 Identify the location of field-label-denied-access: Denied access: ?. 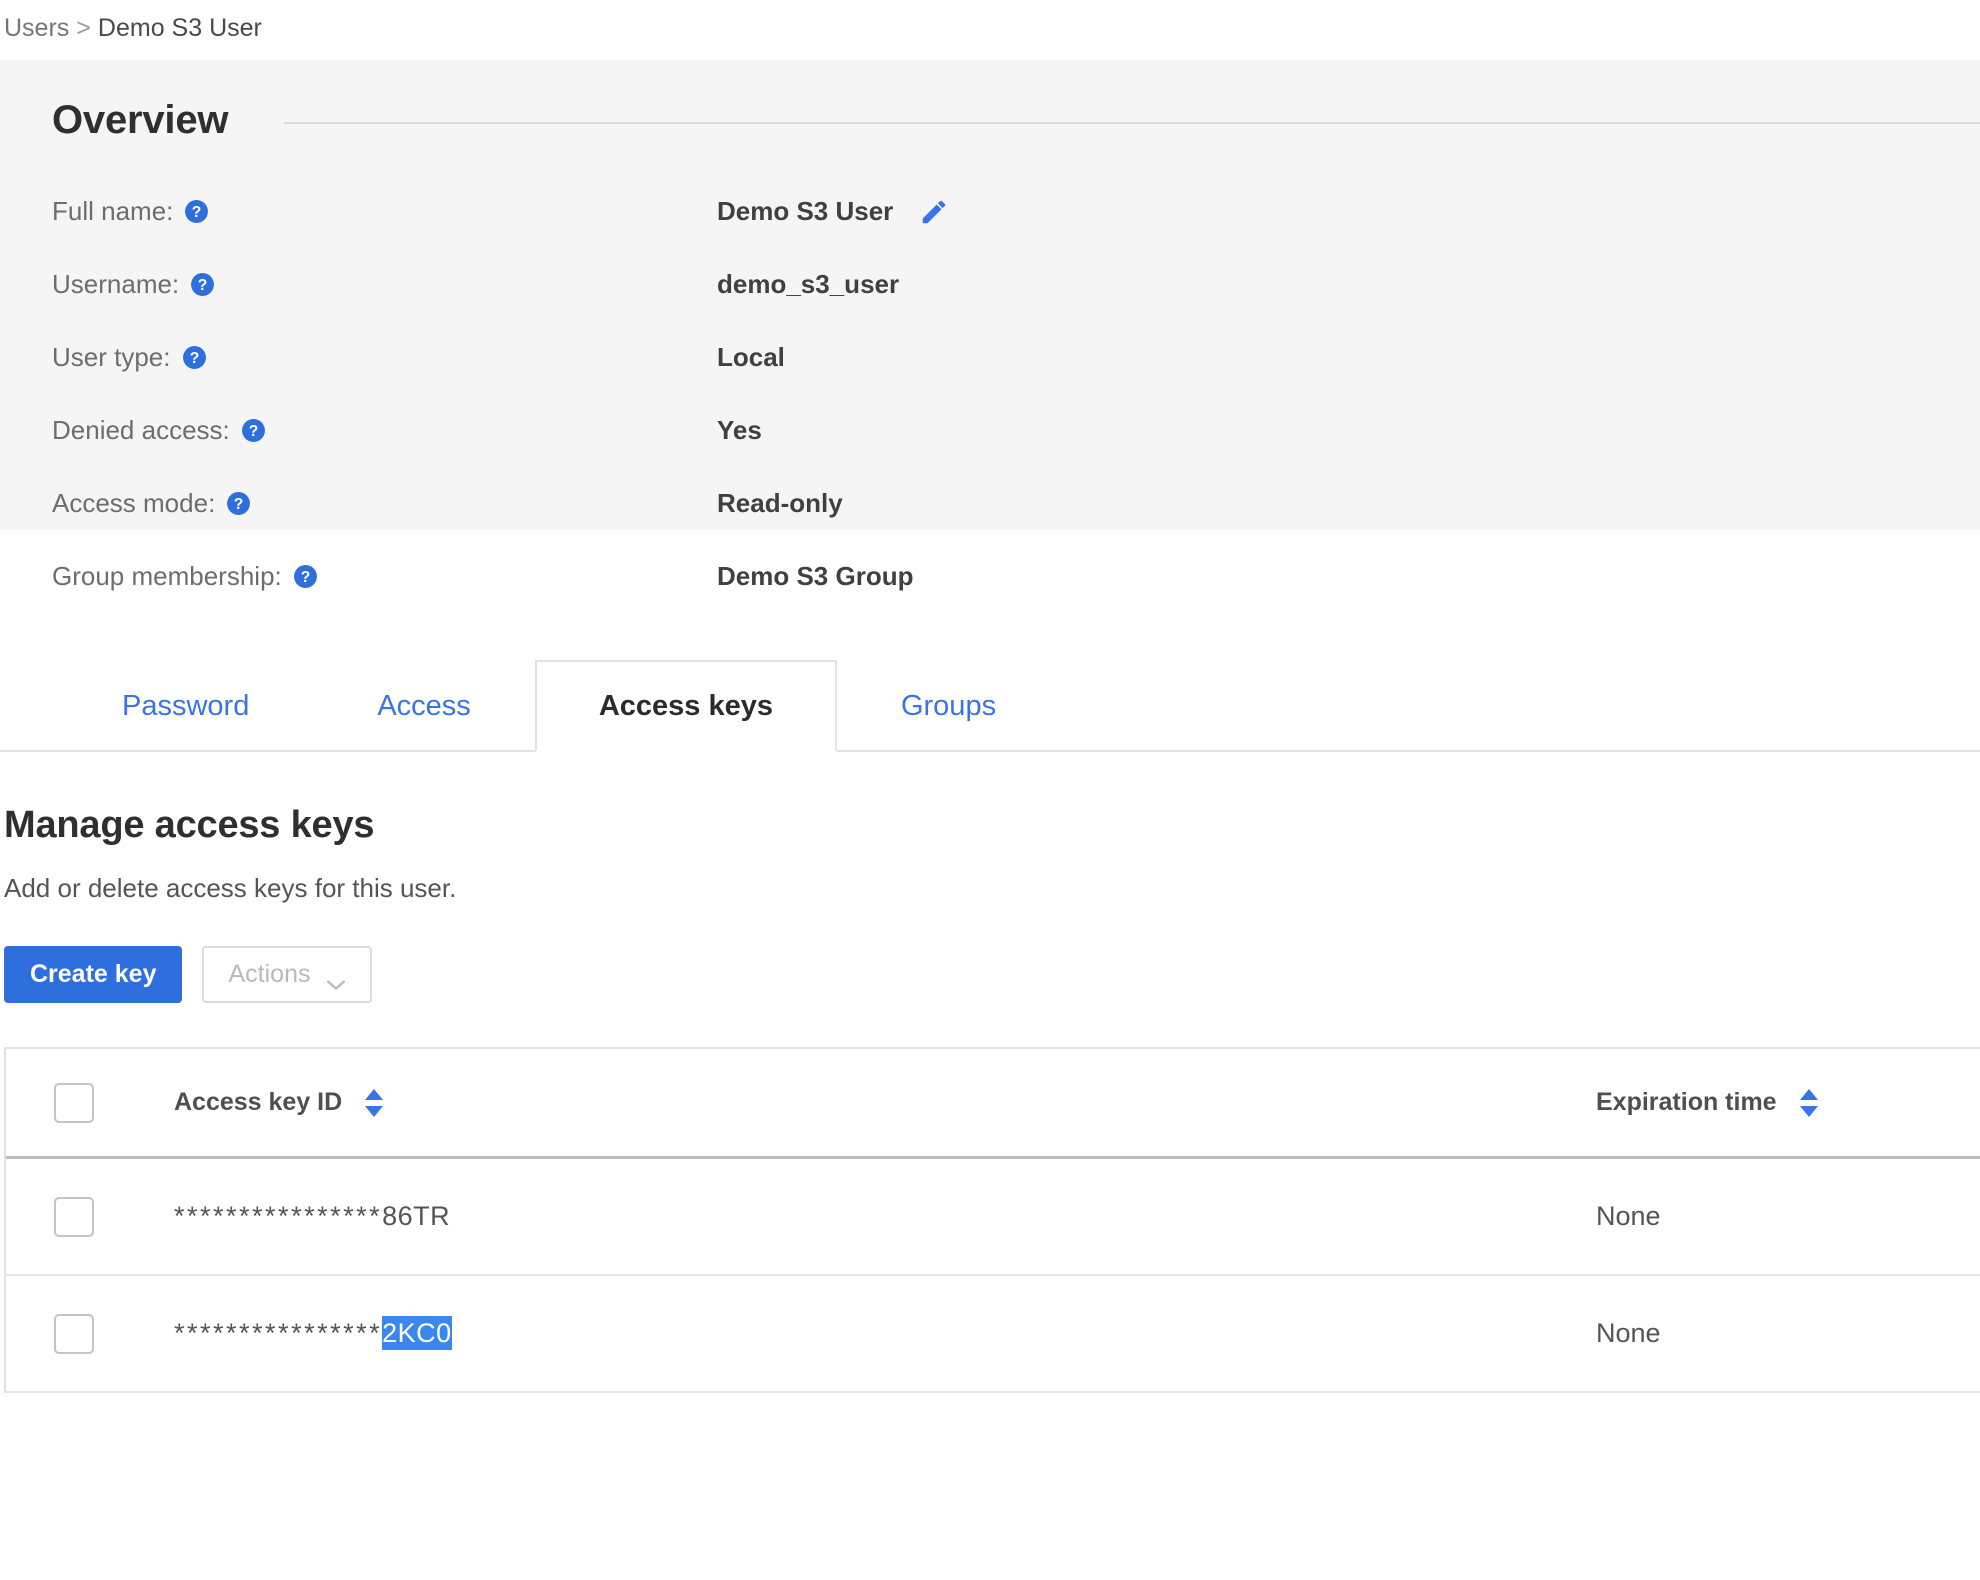
(384, 430).